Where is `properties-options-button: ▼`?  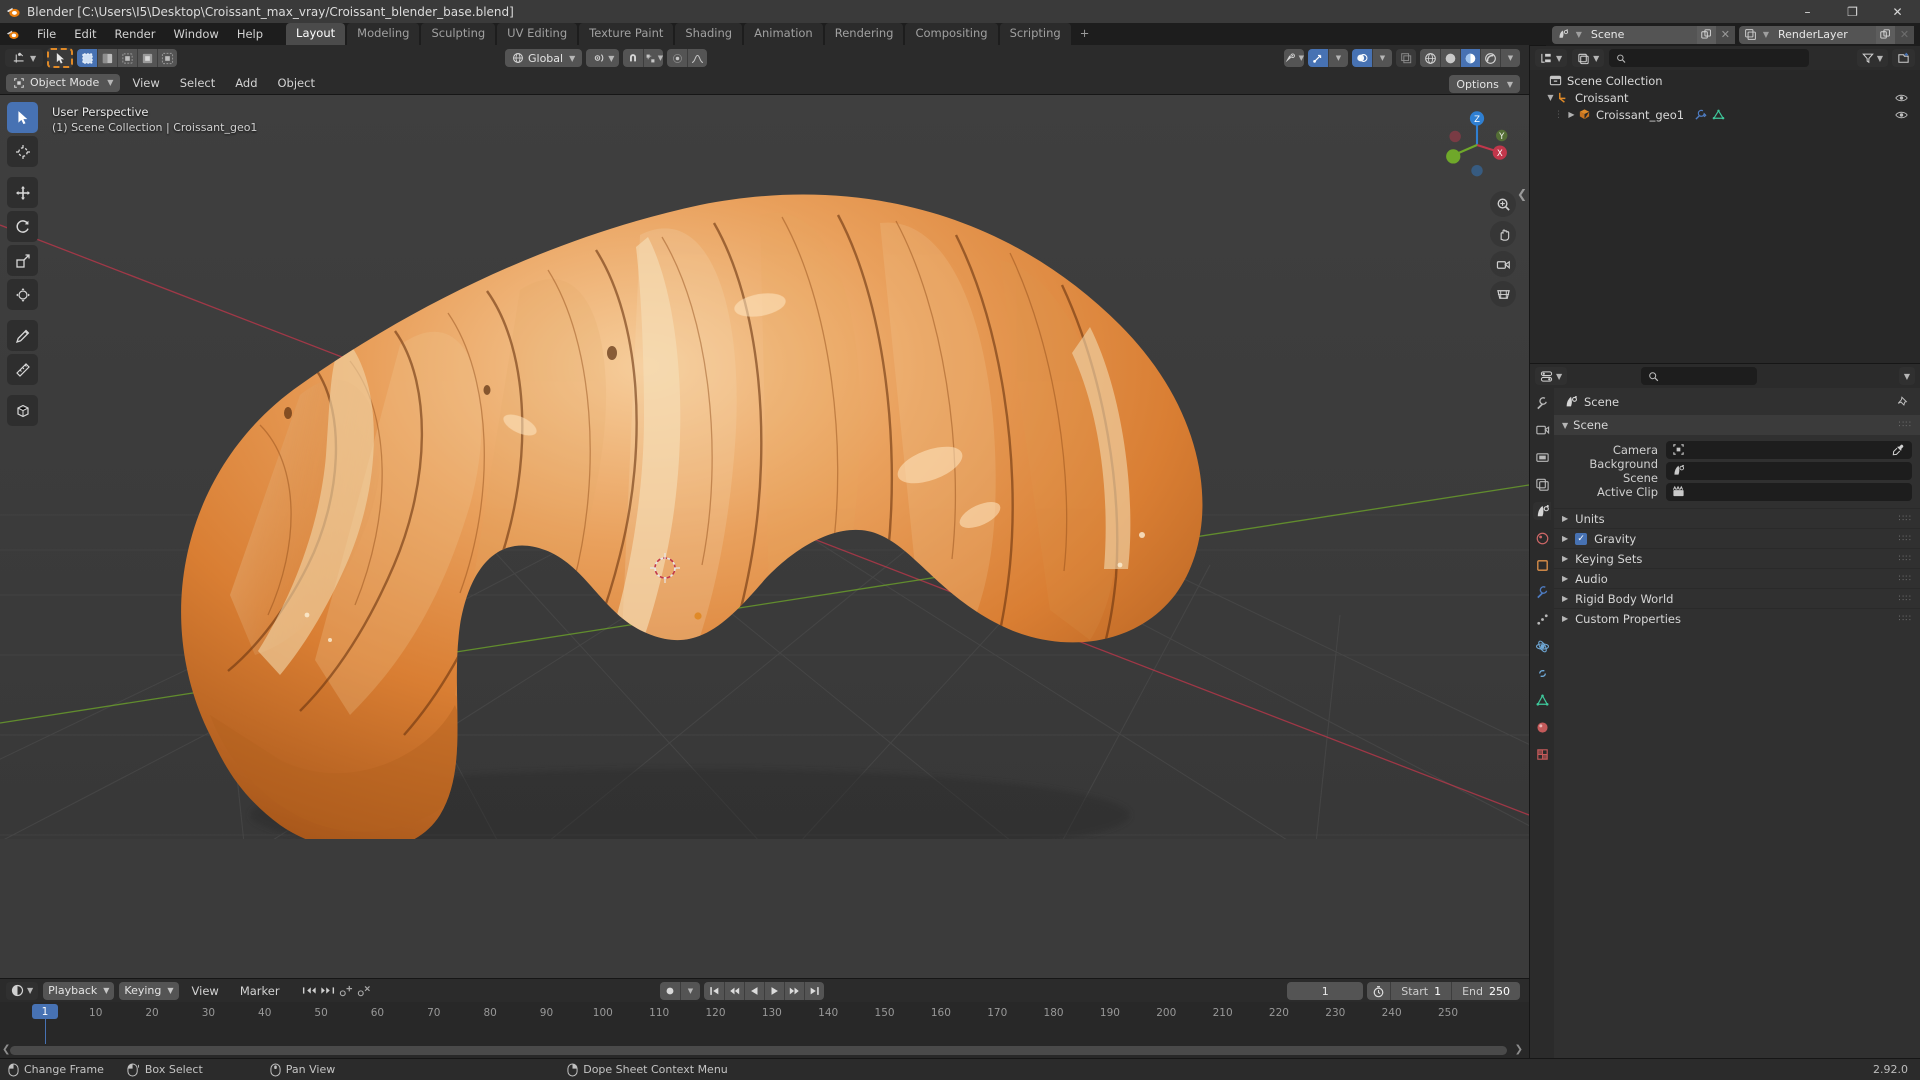 properties-options-button: ▼ is located at coordinates (1906, 376).